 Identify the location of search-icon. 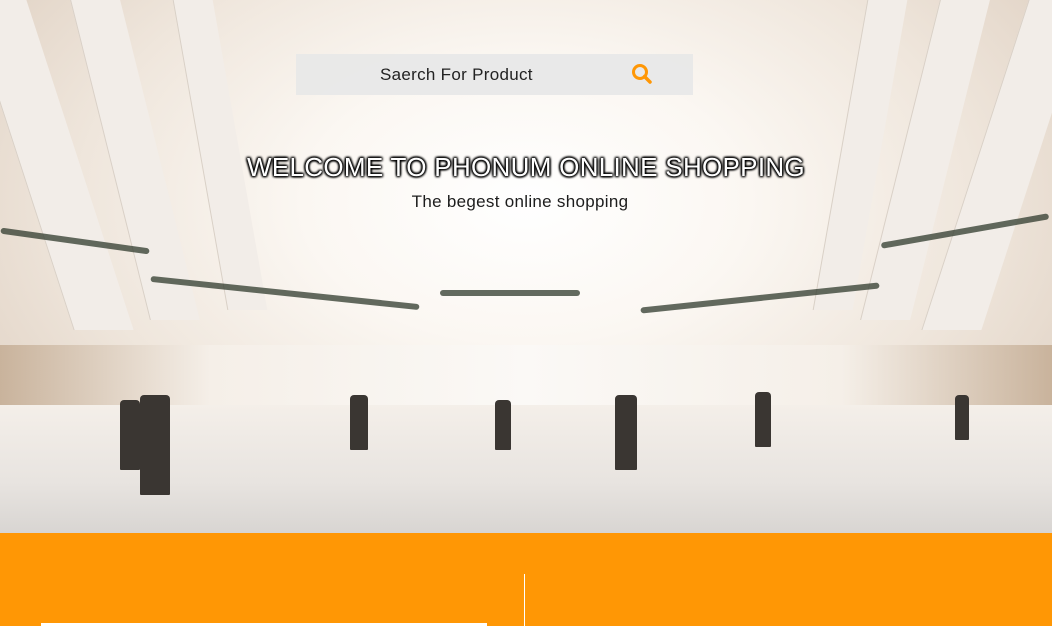
(642, 73).